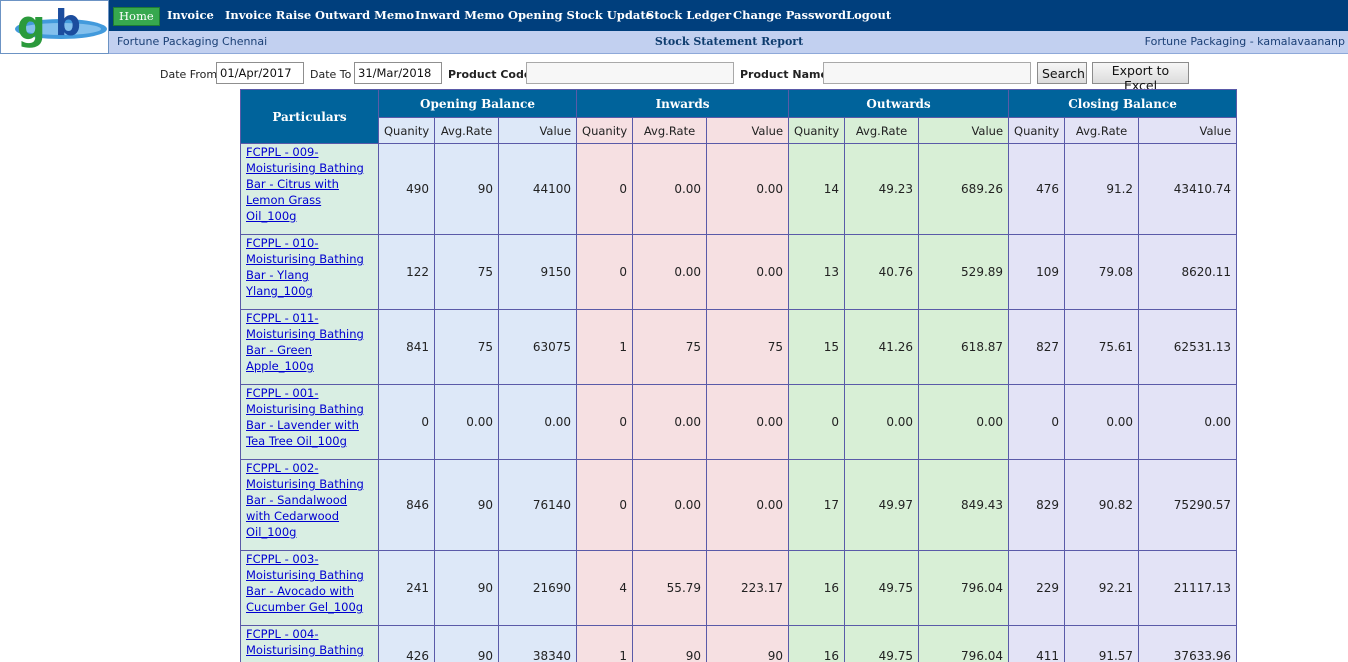 This screenshot has height=662, width=1348. What do you see at coordinates (748, 643) in the screenshot?
I see `in-value: 90` at bounding box center [748, 643].